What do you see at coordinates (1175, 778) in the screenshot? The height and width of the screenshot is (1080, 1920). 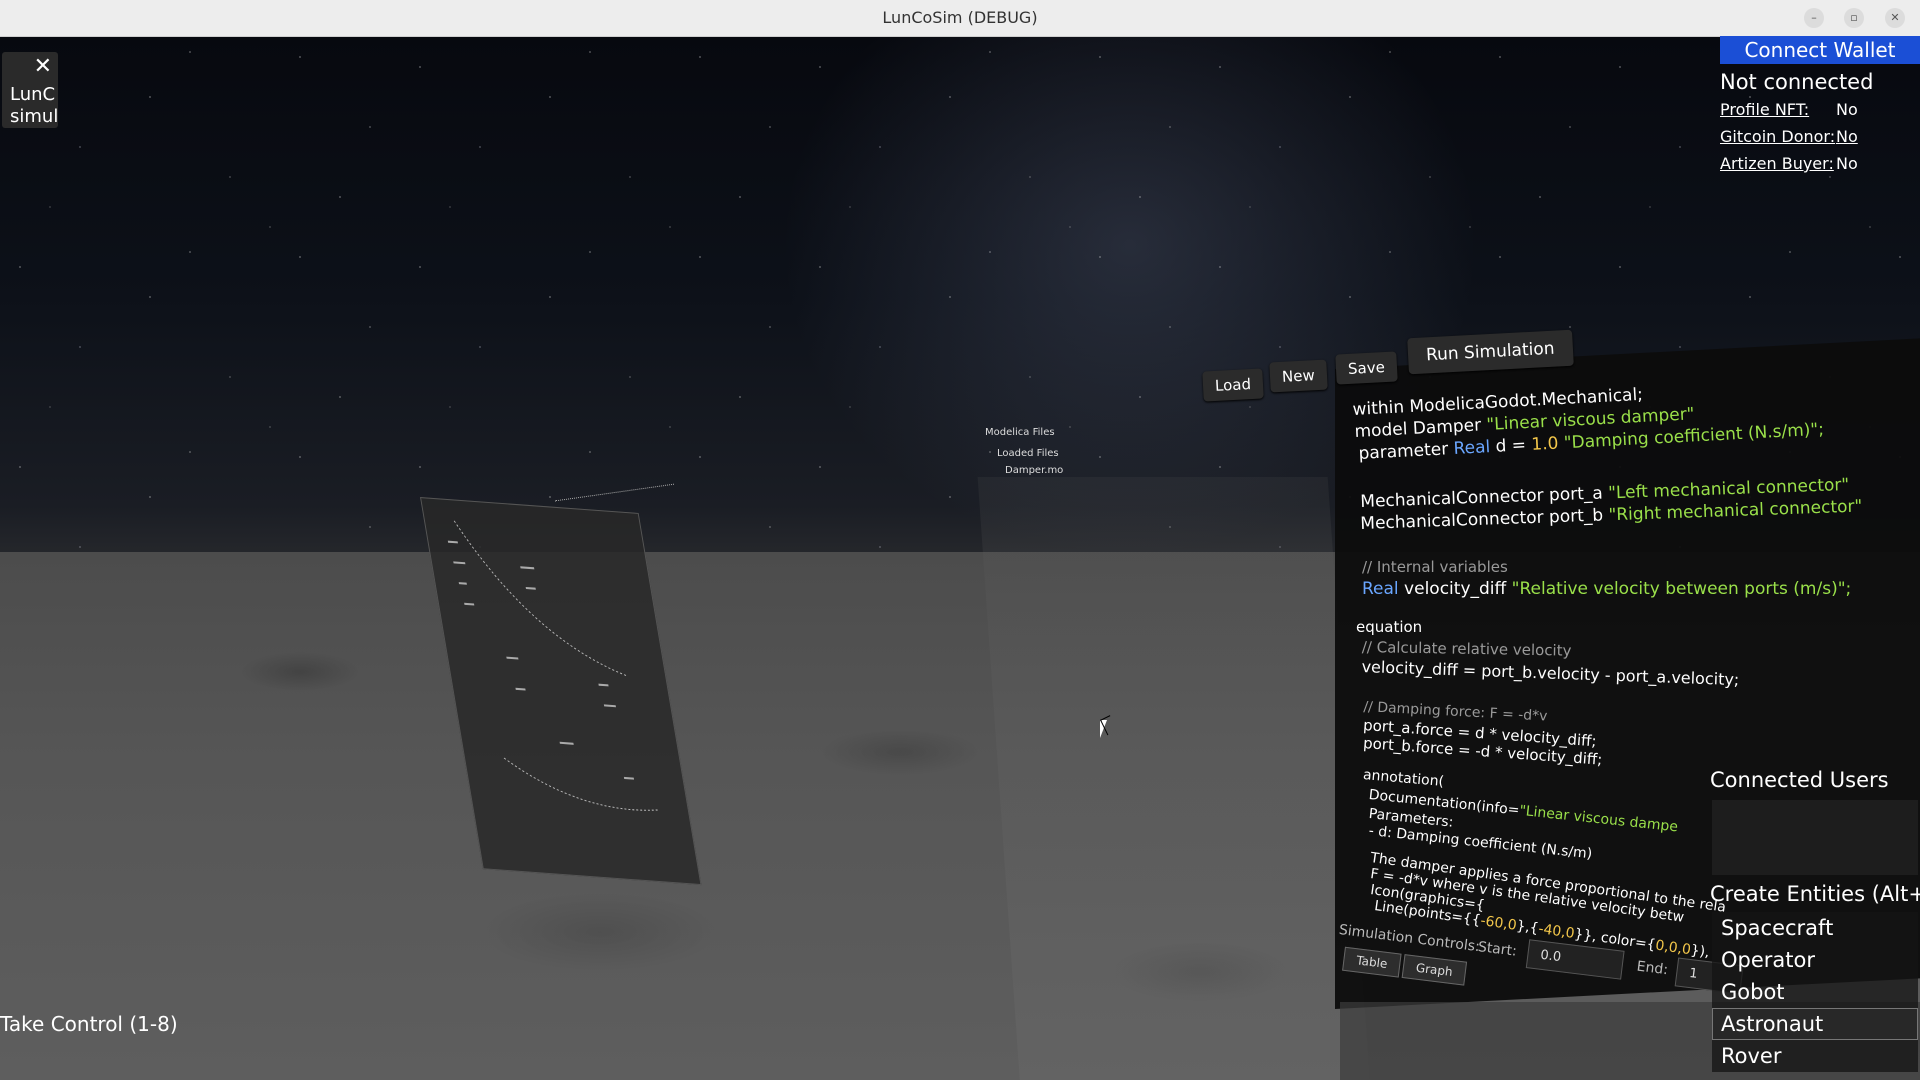 I see `file-browser-panel` at bounding box center [1175, 778].